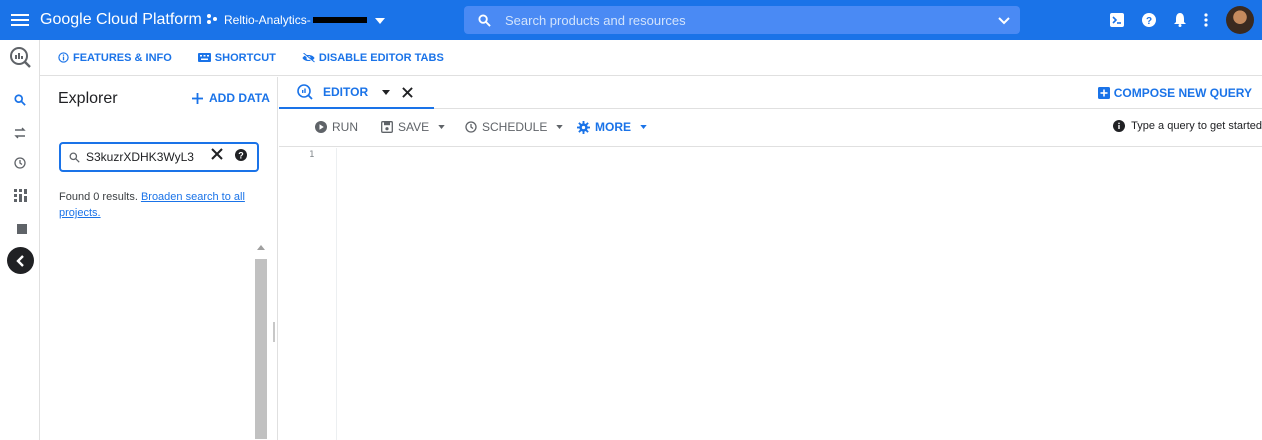  I want to click on add-data-label: ADD DATA, so click(239, 98).